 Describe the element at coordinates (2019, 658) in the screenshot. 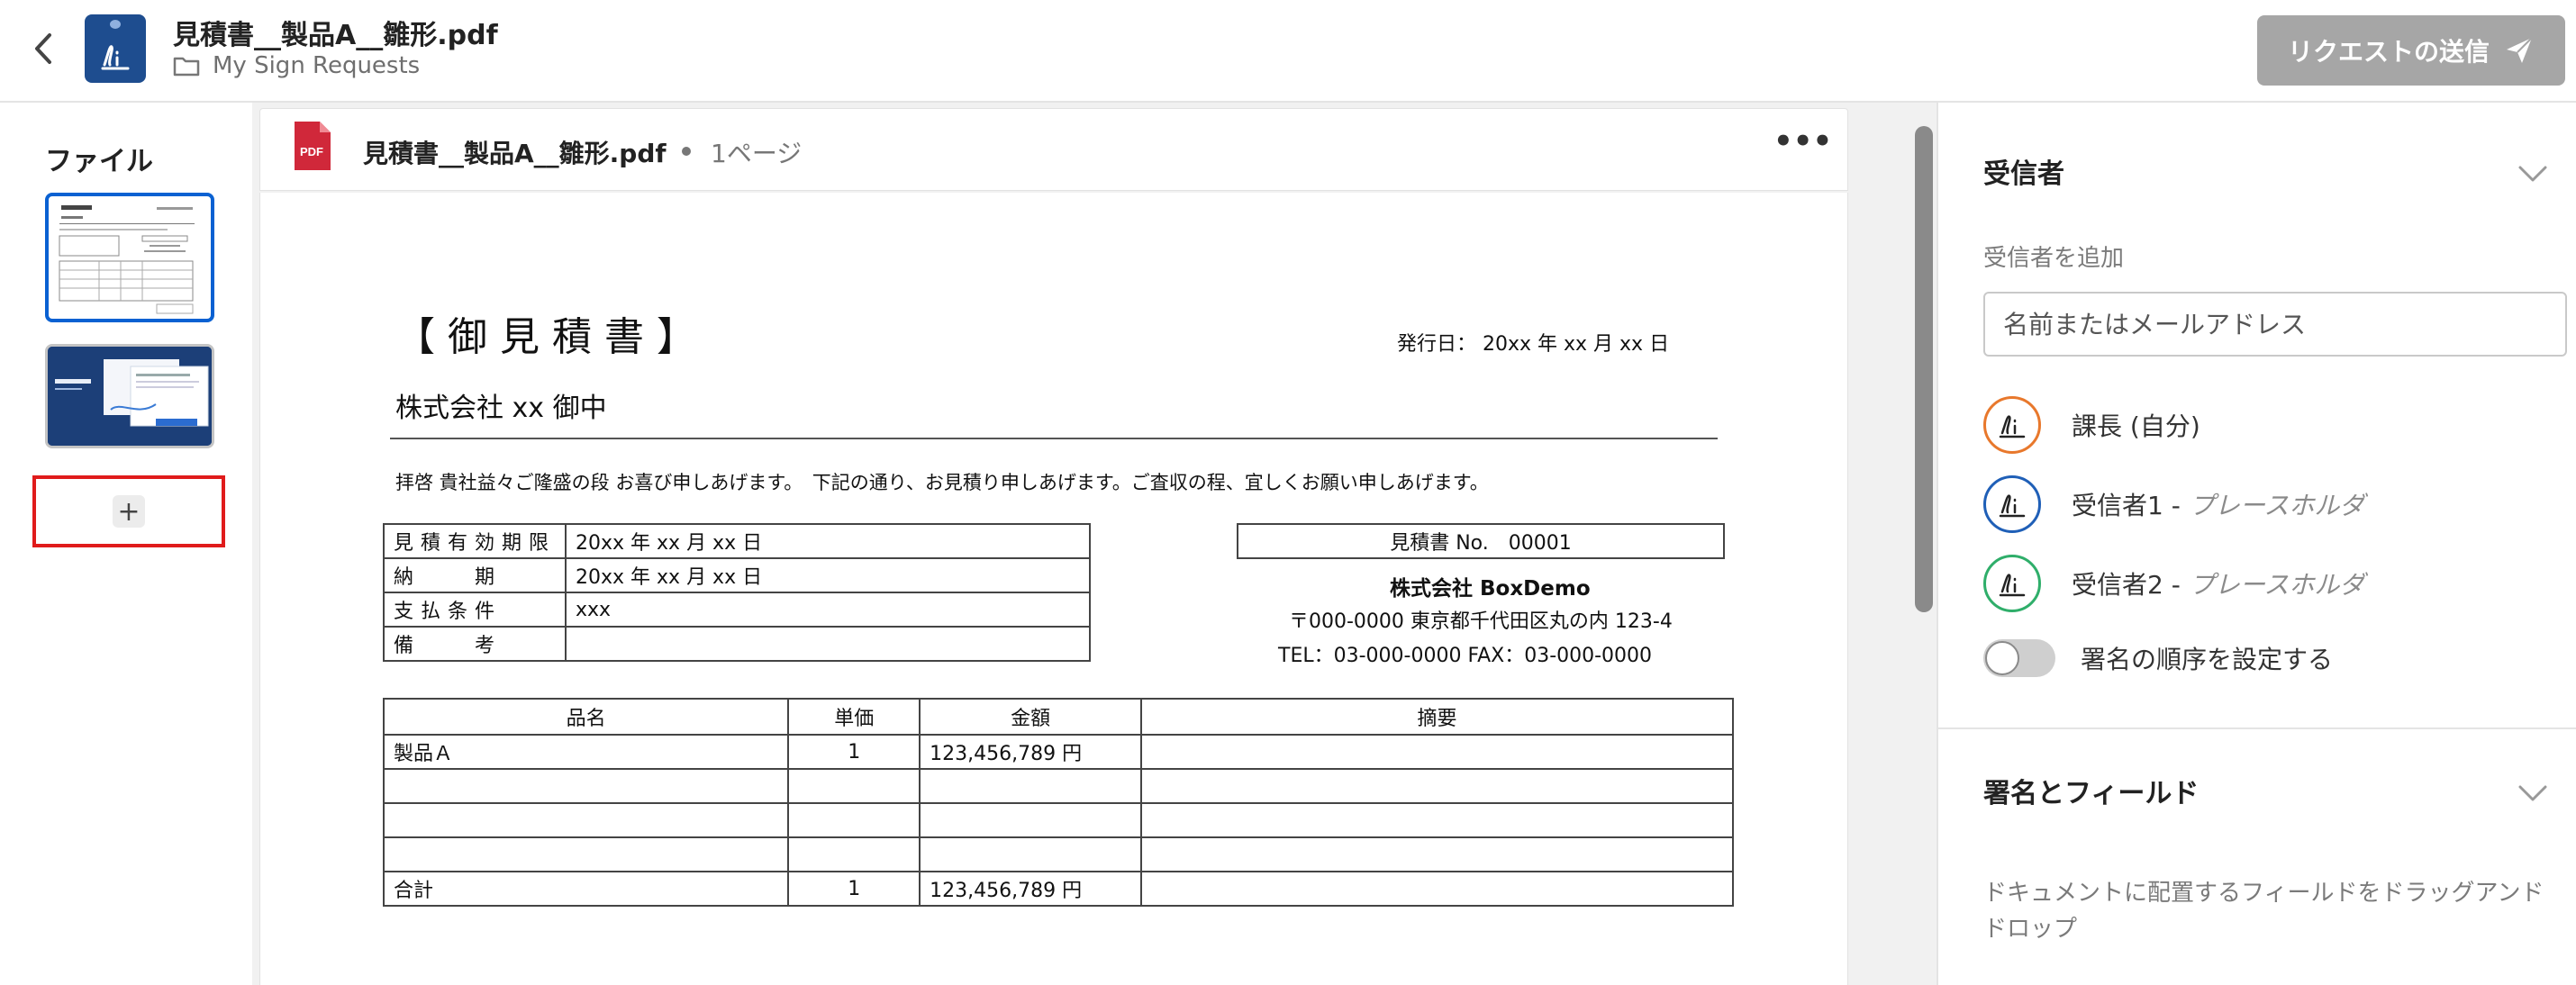

I see `signing-order-toggle` at that location.